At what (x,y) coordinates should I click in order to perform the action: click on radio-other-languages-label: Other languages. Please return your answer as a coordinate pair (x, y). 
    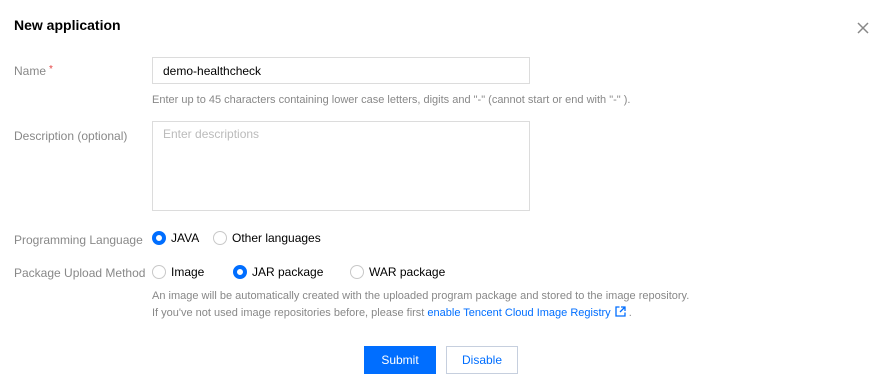
    Looking at the image, I should click on (276, 238).